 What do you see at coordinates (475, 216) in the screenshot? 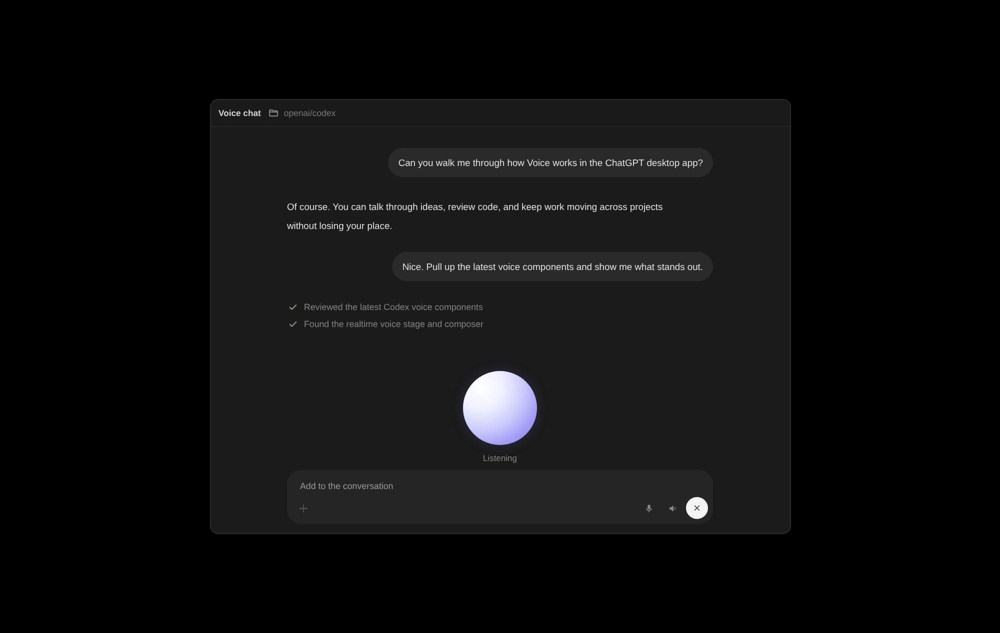
I see `assistant-message: Of course. You can talk through ideas, review code, and keep work moving across projects without losing your place.` at bounding box center [475, 216].